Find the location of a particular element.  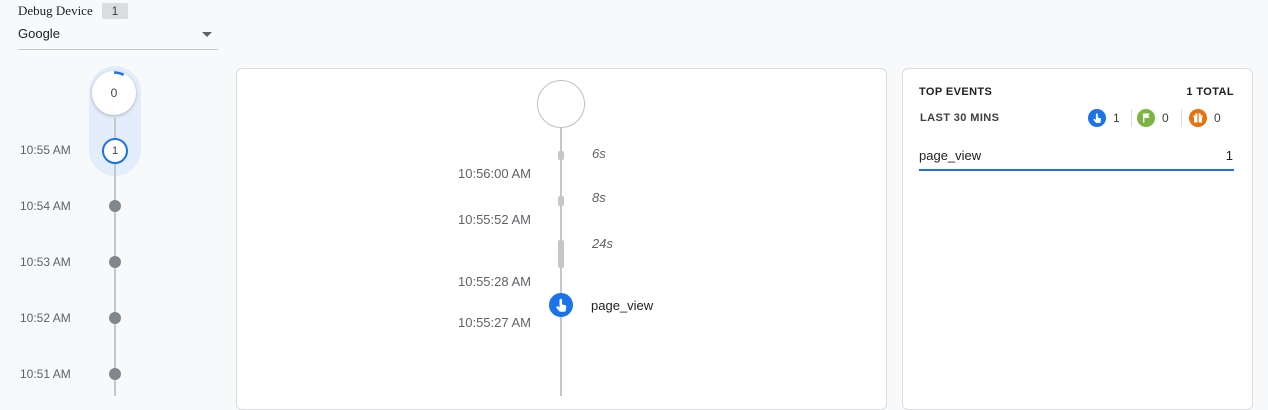

seconds-stream-top-circle is located at coordinates (561, 104).